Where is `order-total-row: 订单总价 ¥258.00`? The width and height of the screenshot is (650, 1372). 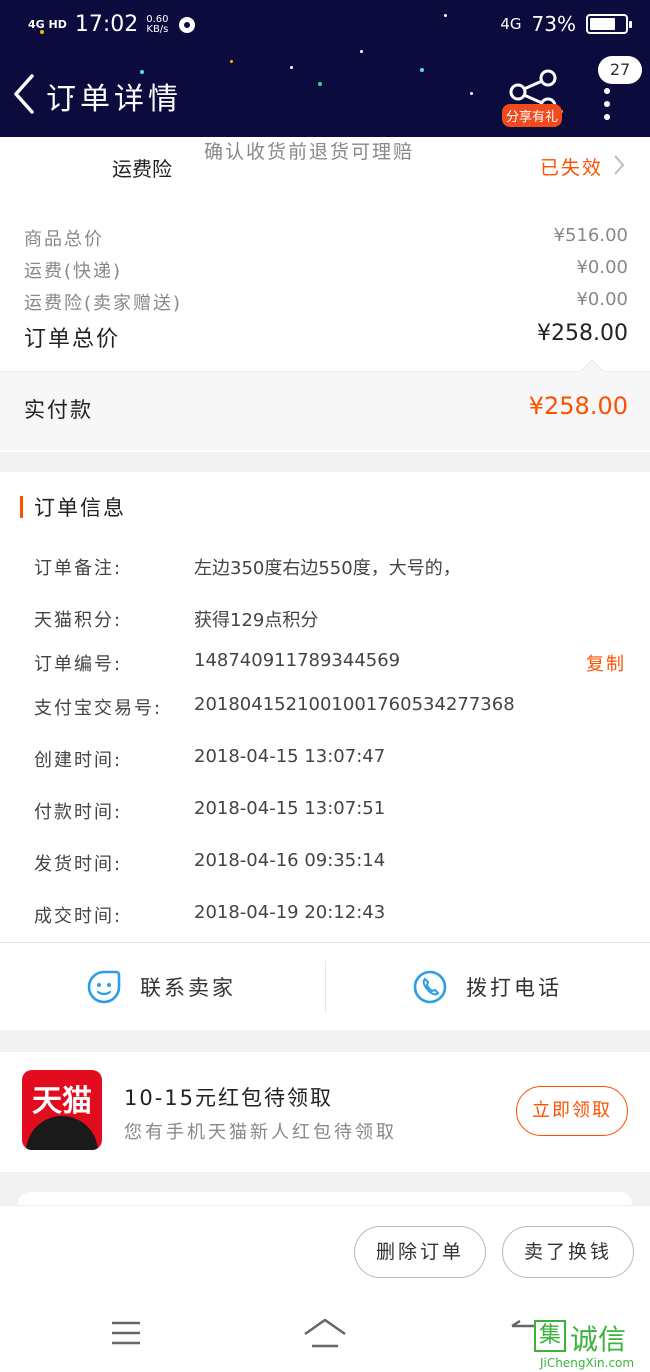
order-total-row: 订单总价 ¥258.00 is located at coordinates (326, 336).